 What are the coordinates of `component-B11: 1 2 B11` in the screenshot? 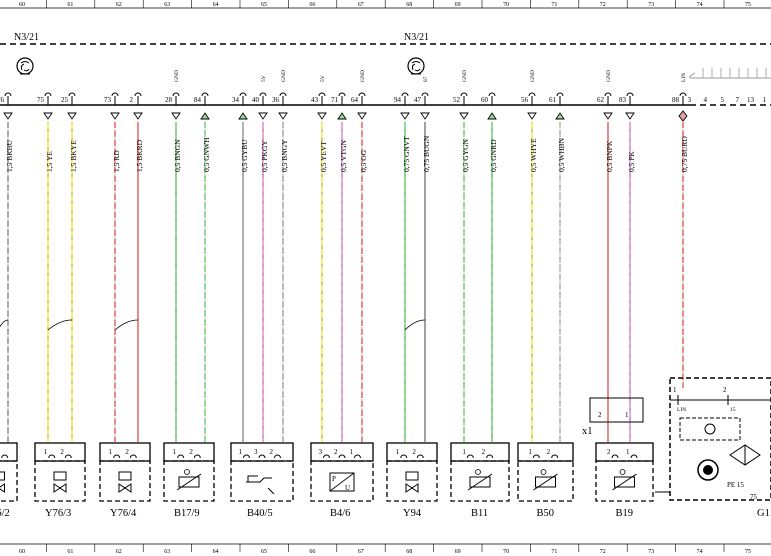 It's located at (480, 480).